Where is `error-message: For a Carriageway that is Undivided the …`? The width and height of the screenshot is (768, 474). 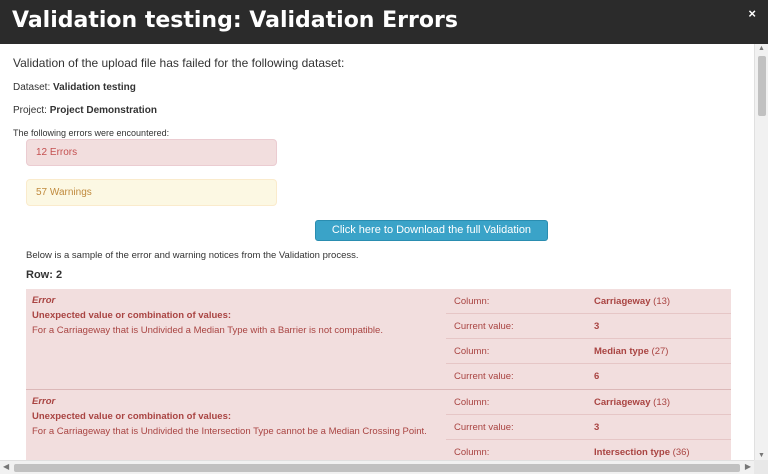
error-message: For a Carriageway that is Undivided the … is located at coordinates (229, 431).